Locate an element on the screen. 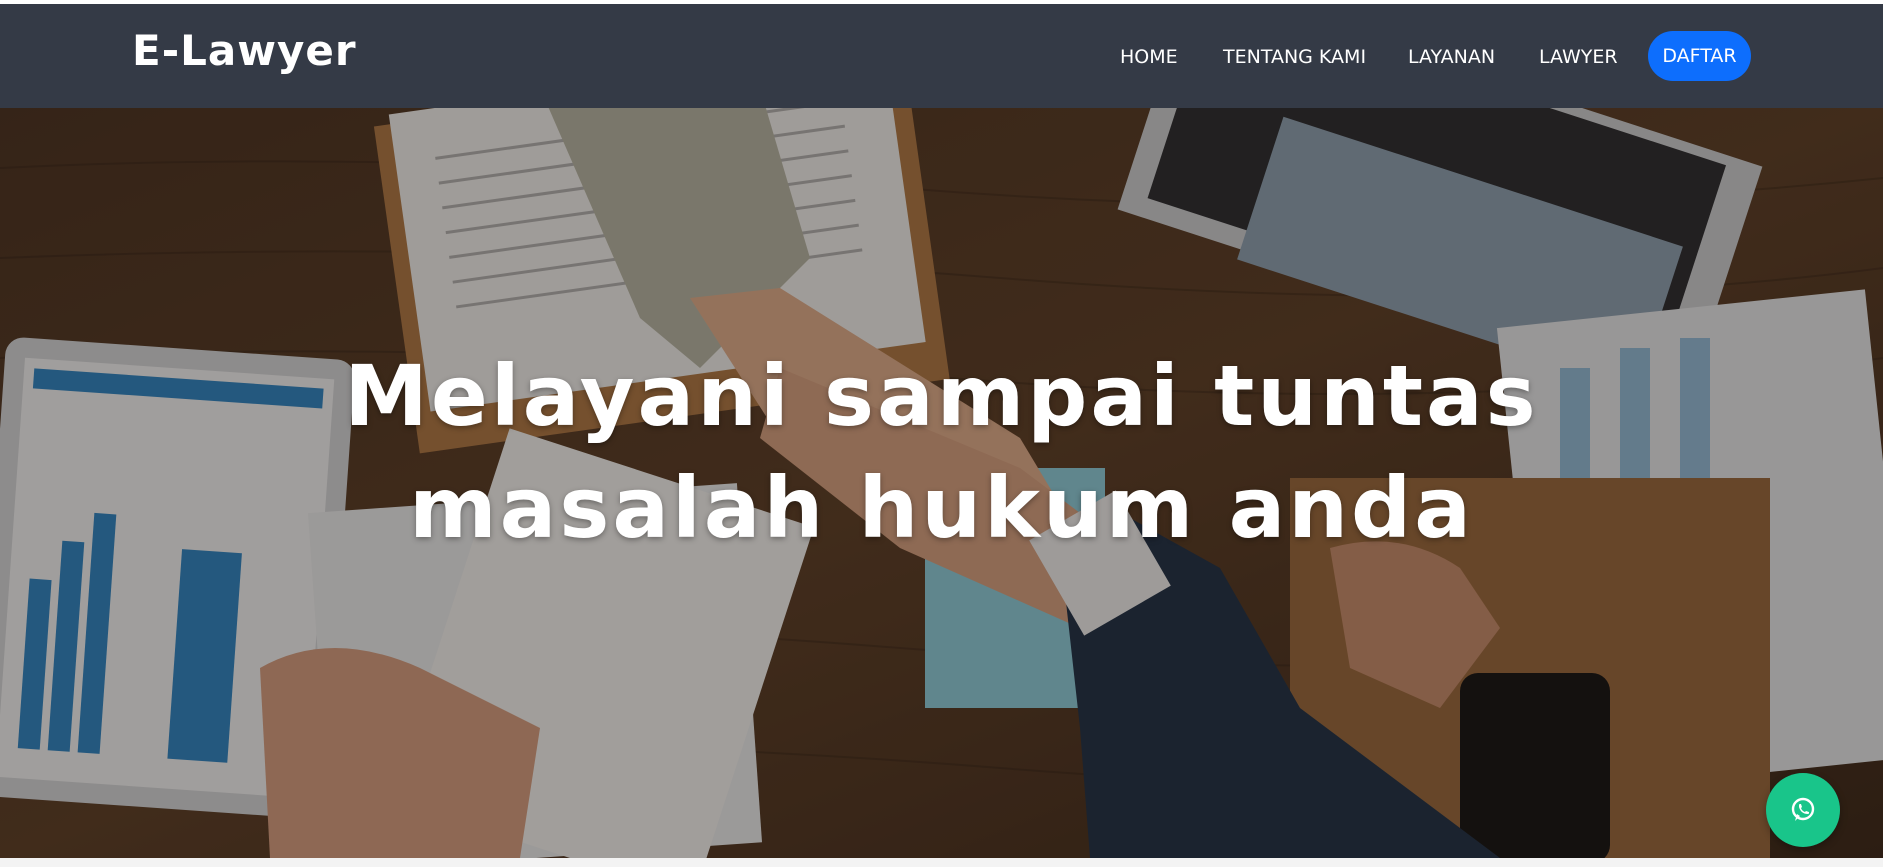 The image size is (1883, 867). nav-menu: HOME TENTANG KAMI LAYANAN LAWYER DAFTAR is located at coordinates (941, 56).